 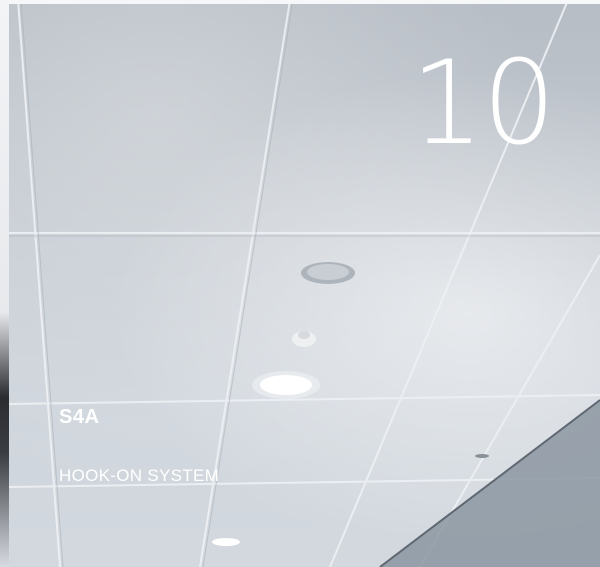 What do you see at coordinates (286, 385) in the screenshot?
I see `downlight-large` at bounding box center [286, 385].